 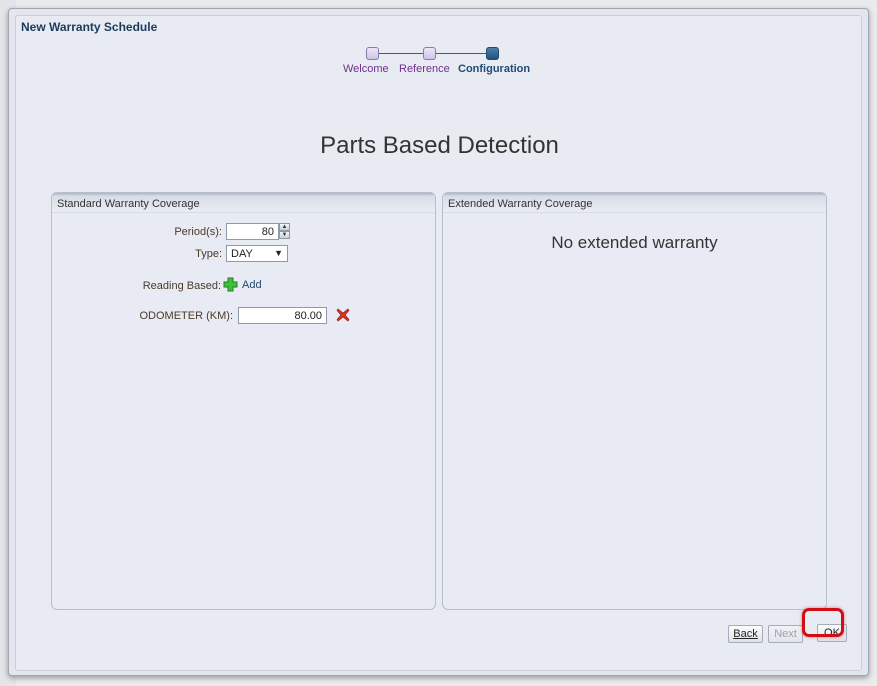 What do you see at coordinates (284, 227) in the screenshot?
I see `spin-up-icon: ▲` at bounding box center [284, 227].